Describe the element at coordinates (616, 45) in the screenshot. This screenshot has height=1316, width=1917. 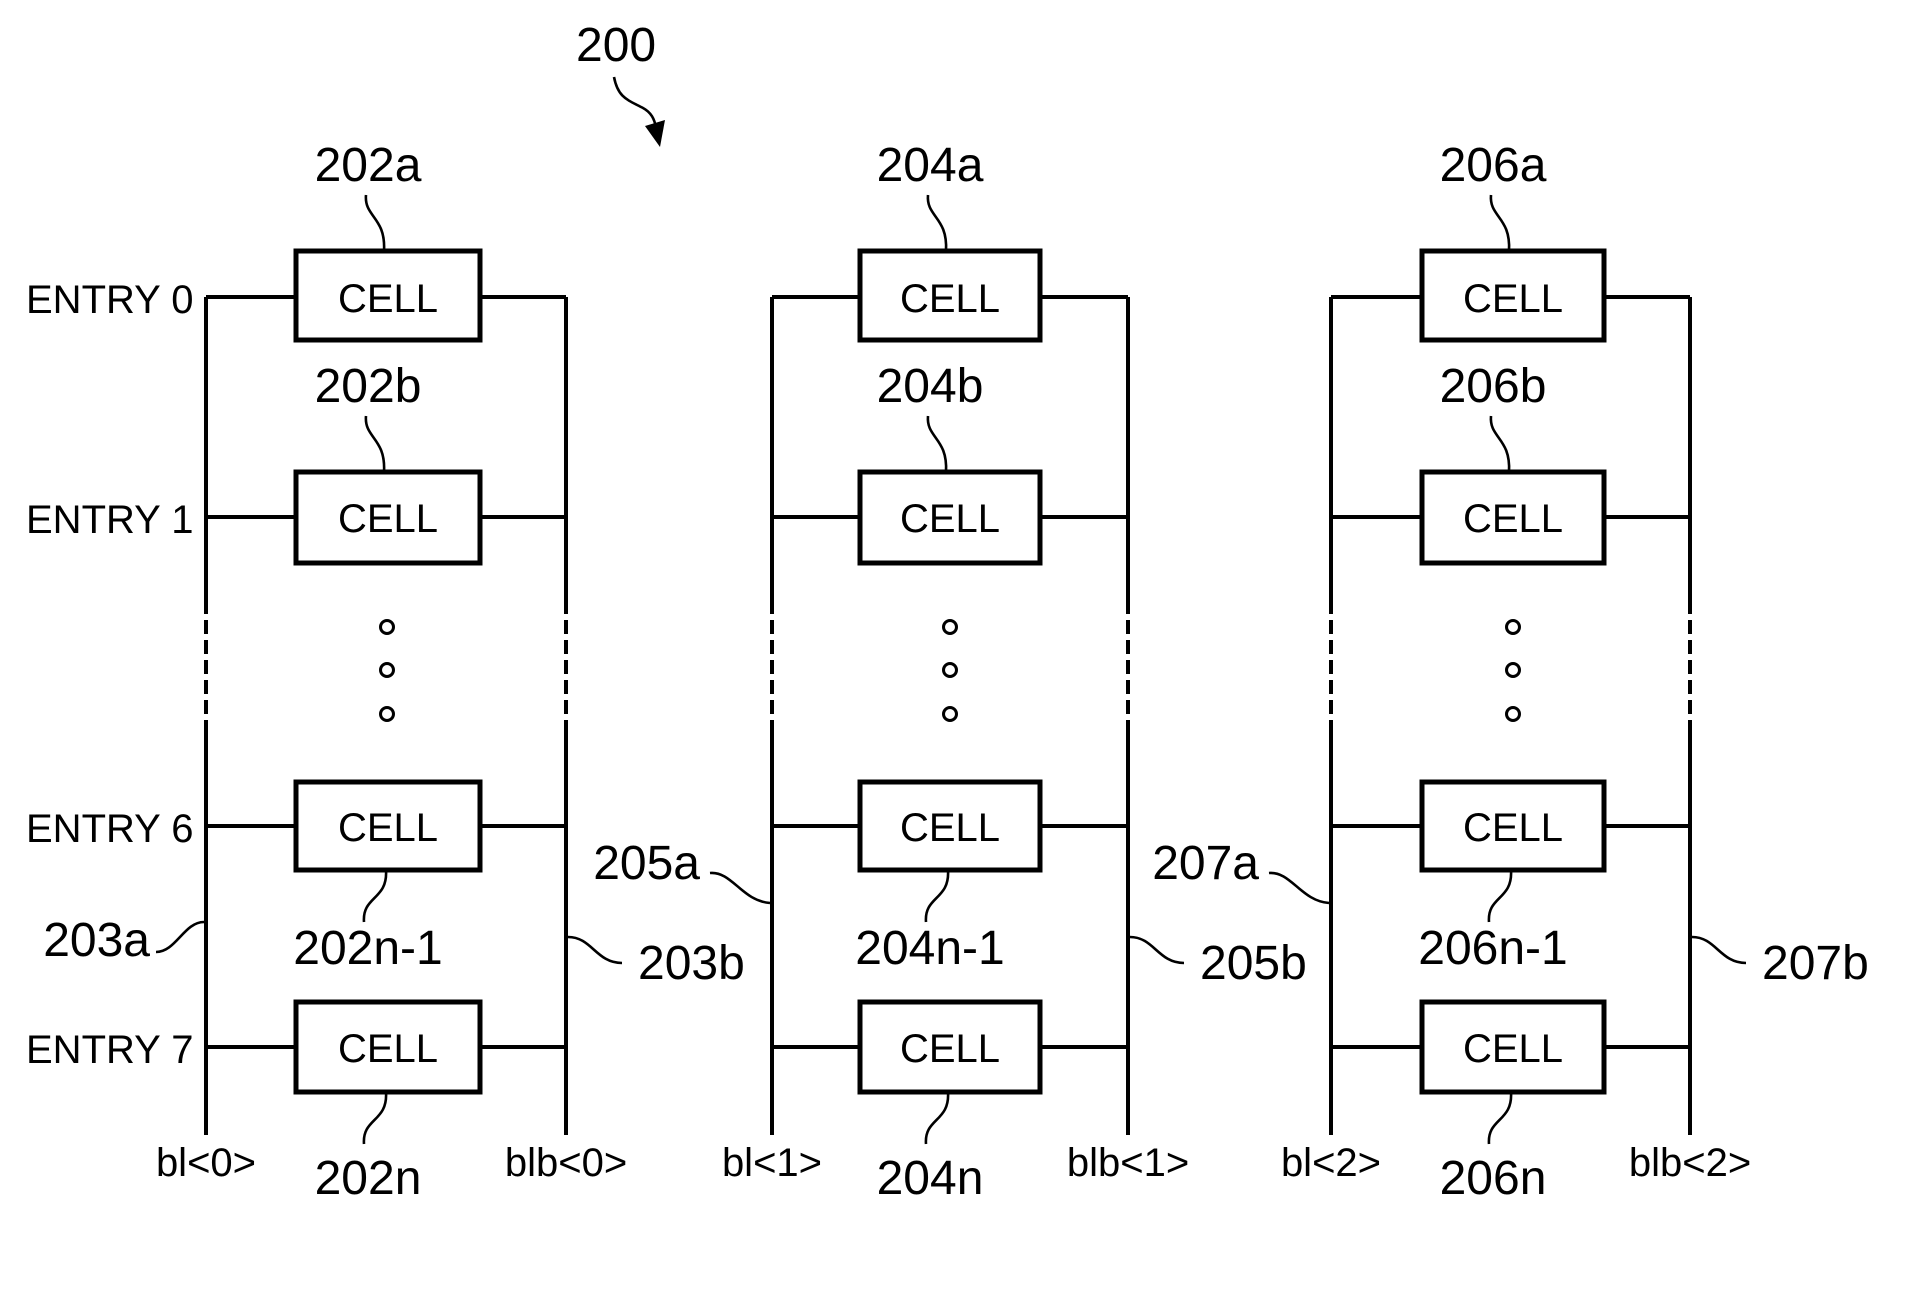
I see `figure-reference-label: 200` at that location.